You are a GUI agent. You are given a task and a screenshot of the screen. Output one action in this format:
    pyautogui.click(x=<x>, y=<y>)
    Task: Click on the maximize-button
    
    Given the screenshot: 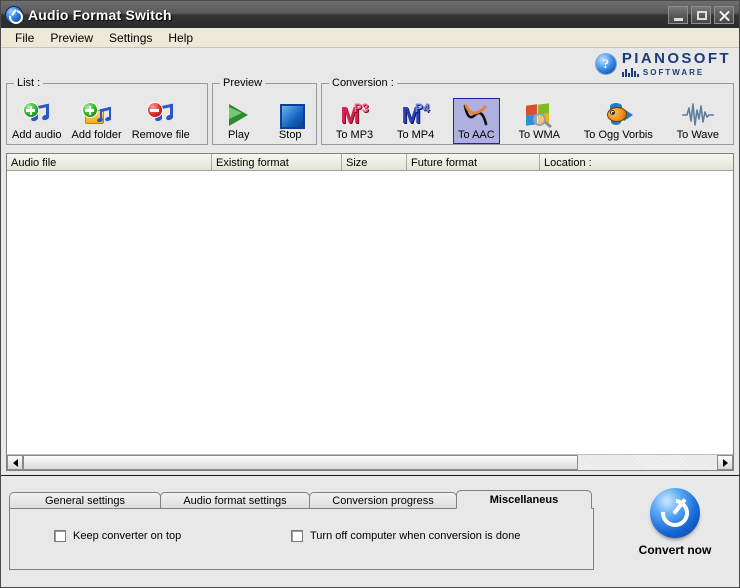 What is the action you would take?
    pyautogui.click(x=701, y=14)
    